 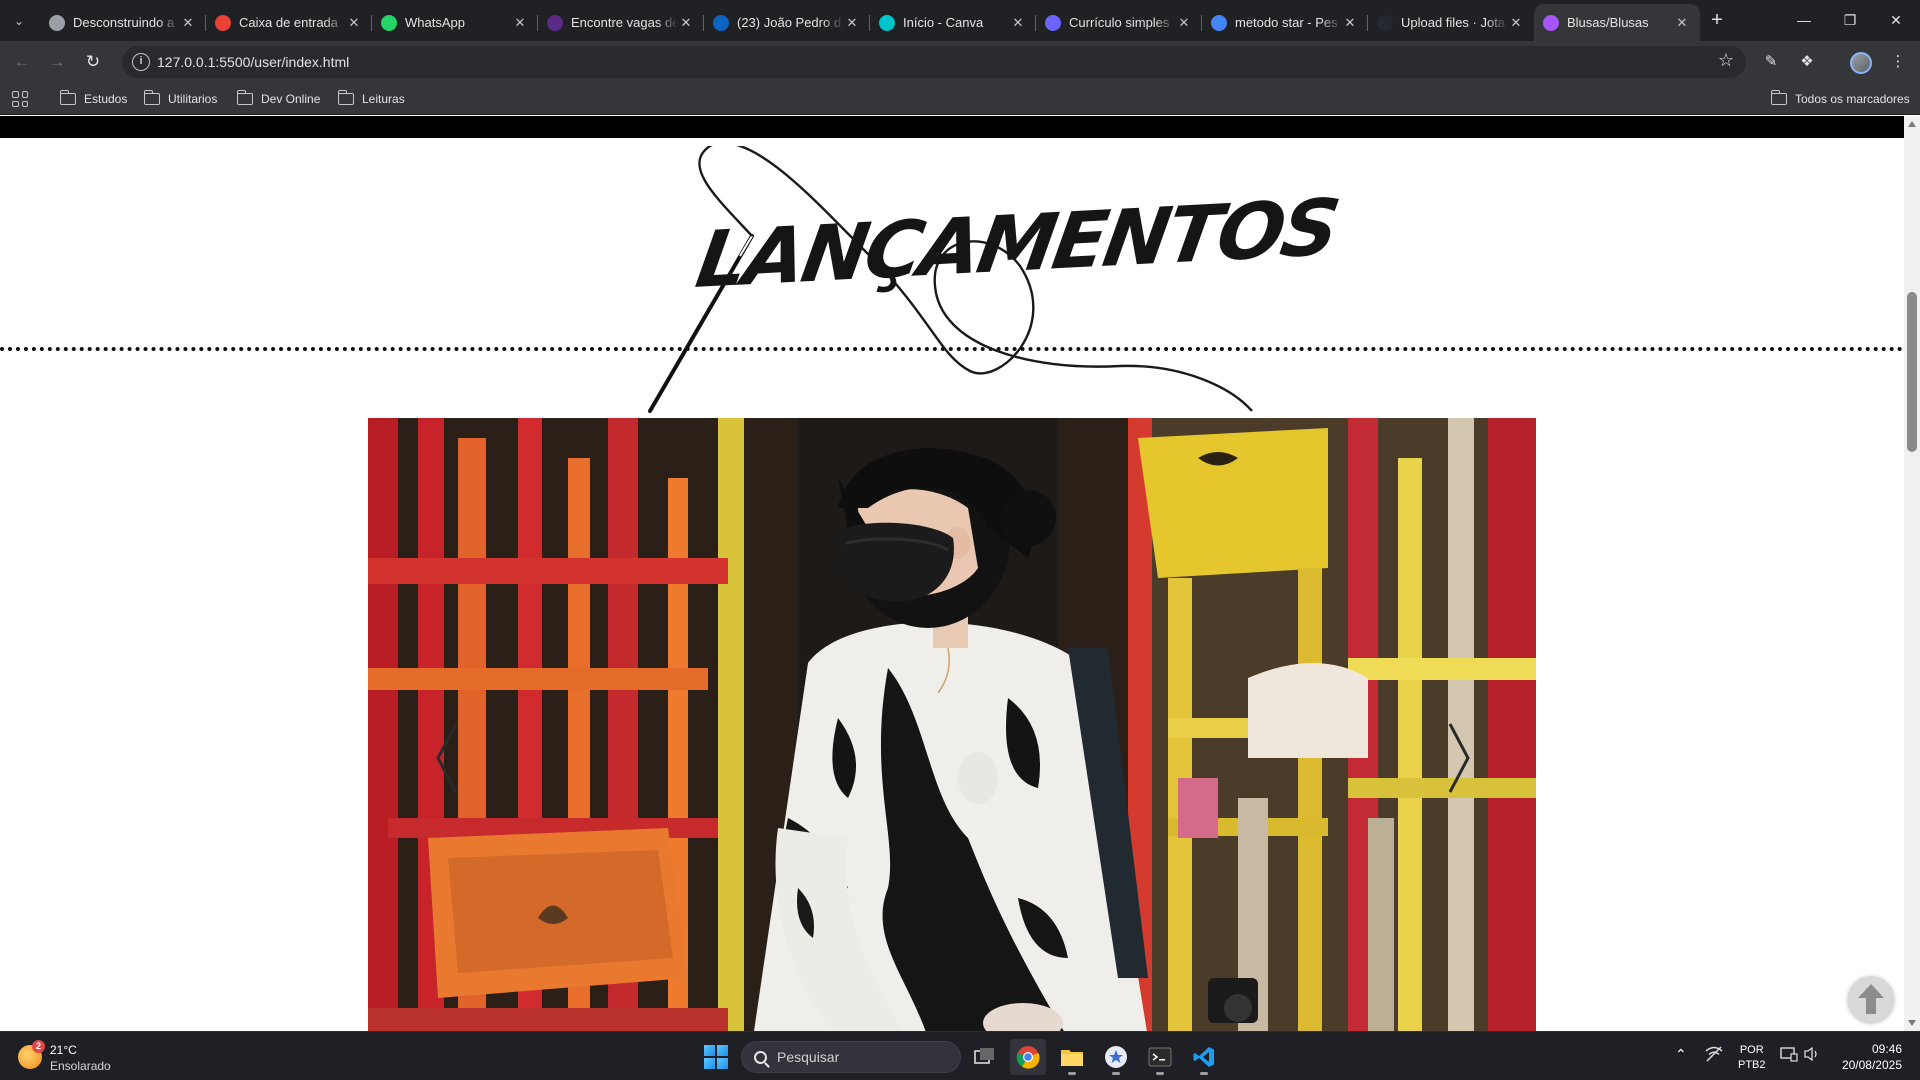 I want to click on reload-button: ↻, so click(x=93, y=62).